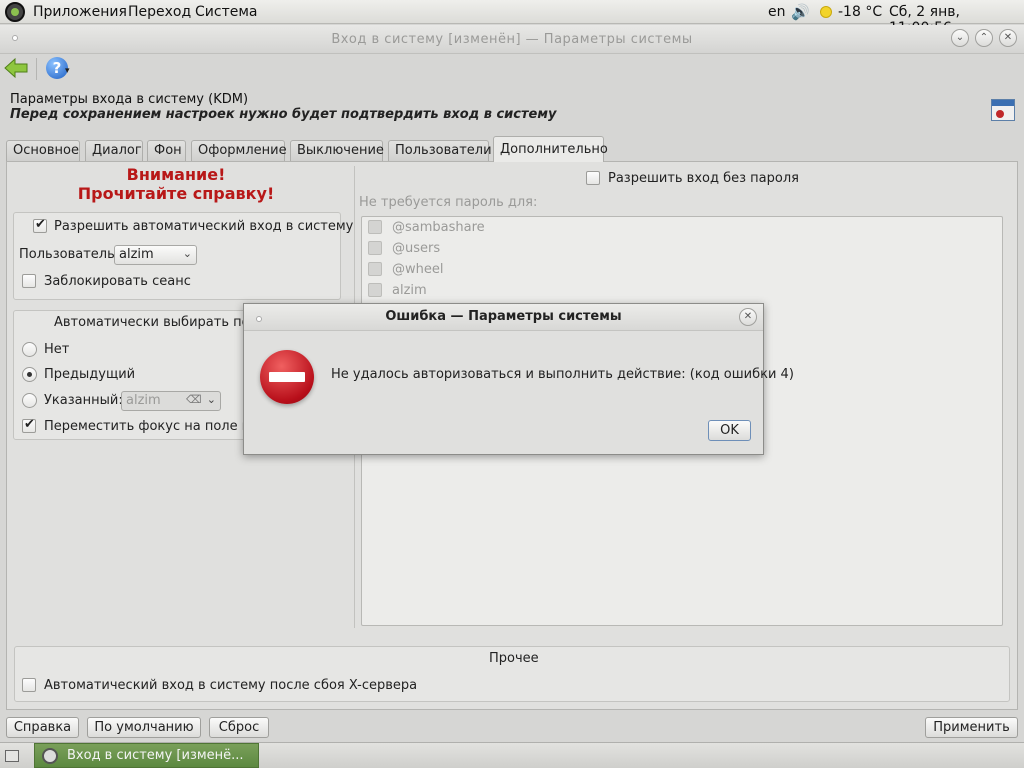  Describe the element at coordinates (29, 685) in the screenshot. I see `crash-autologin-checkbox` at that location.